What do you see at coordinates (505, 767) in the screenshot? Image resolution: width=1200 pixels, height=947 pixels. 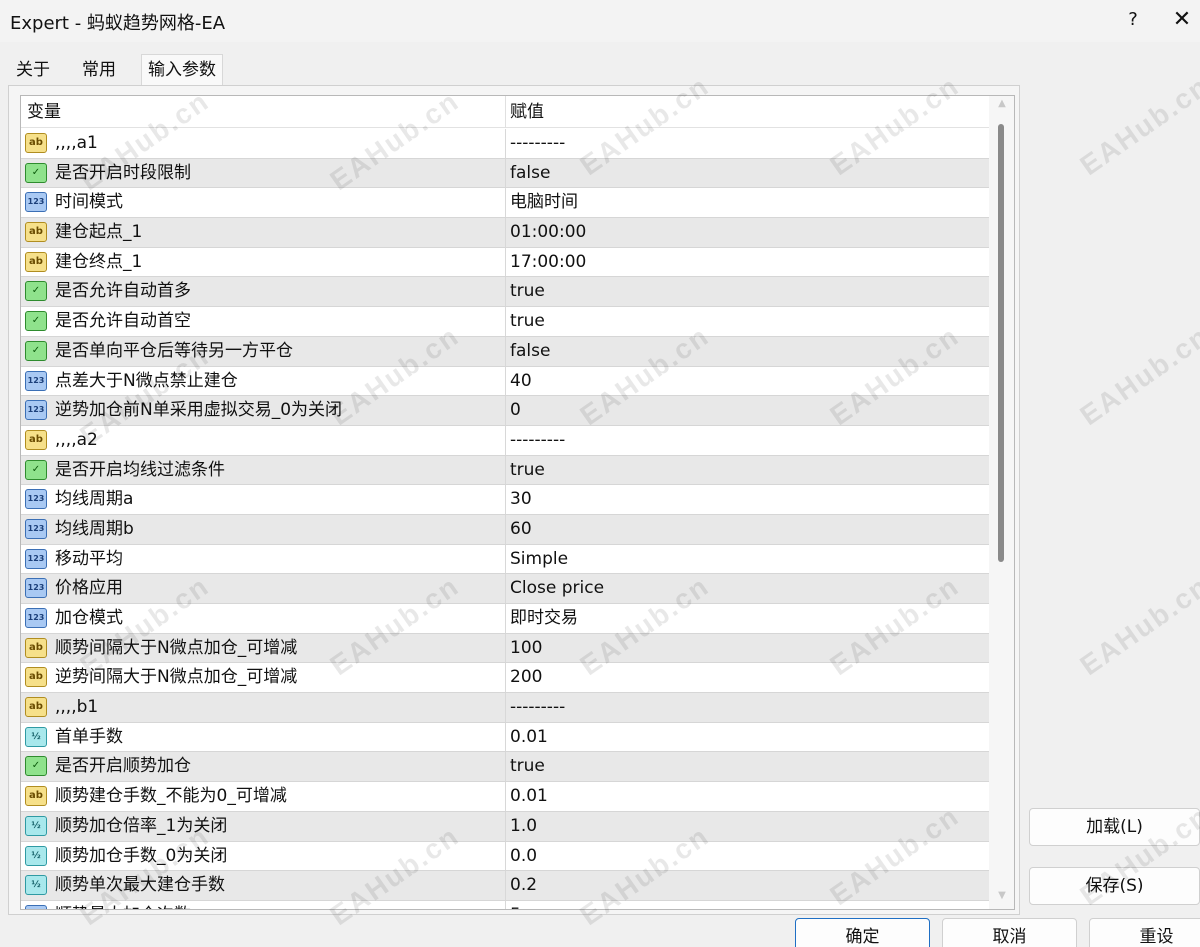 I see `table-row: ✓ 是否开启顺势加仓 true` at bounding box center [505, 767].